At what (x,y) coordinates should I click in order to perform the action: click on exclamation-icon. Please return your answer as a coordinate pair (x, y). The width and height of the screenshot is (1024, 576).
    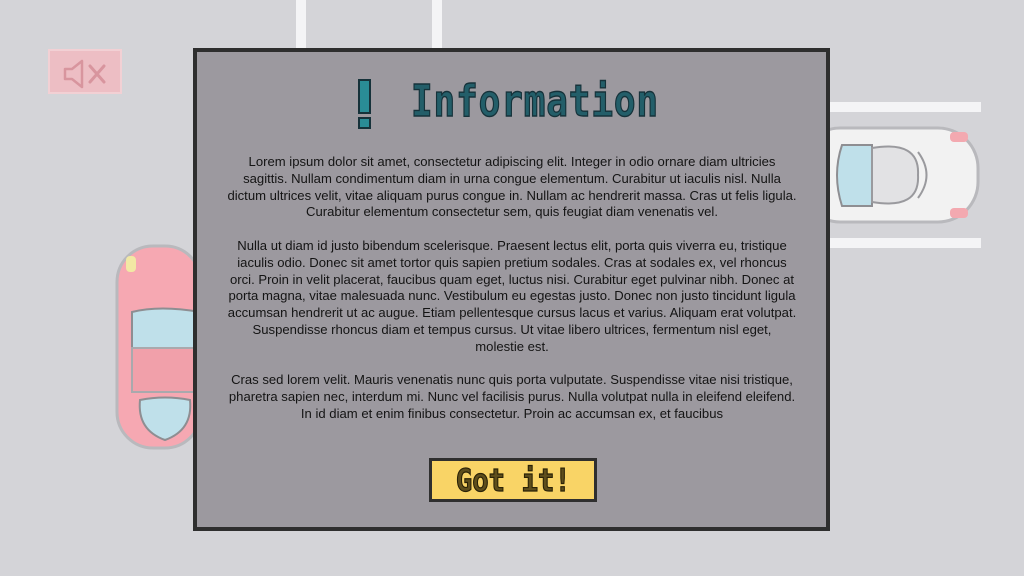
    Looking at the image, I should click on (364, 104).